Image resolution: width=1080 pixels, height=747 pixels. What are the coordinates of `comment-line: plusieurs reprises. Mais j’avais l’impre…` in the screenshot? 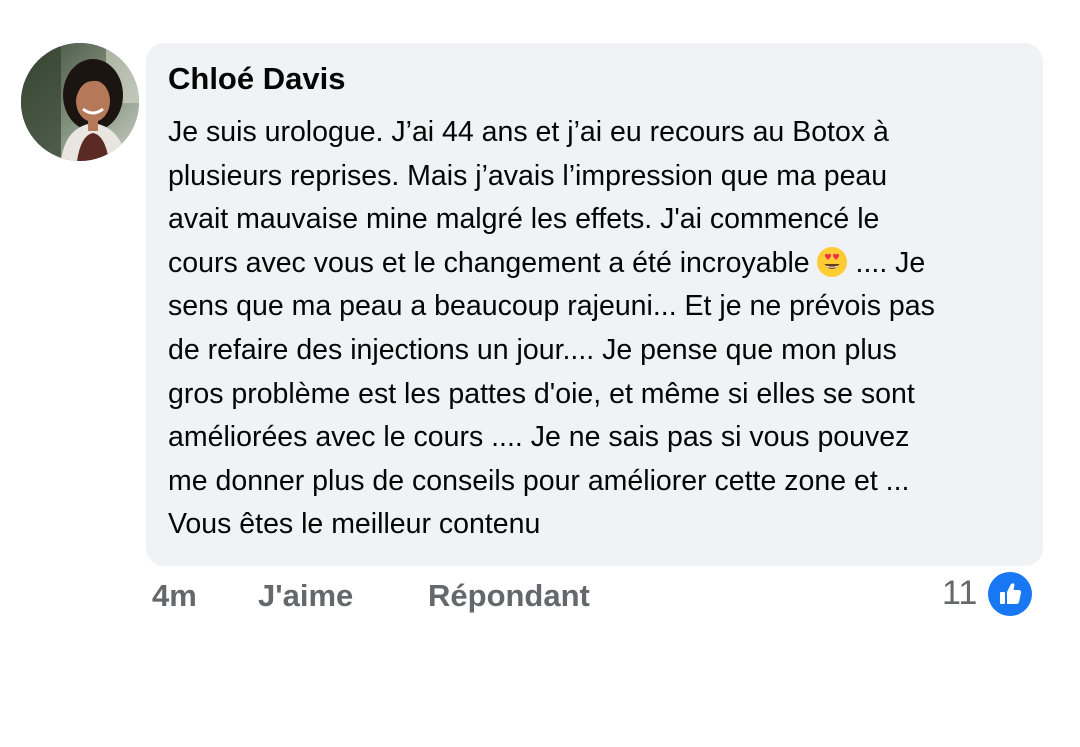 It's located at (528, 175).